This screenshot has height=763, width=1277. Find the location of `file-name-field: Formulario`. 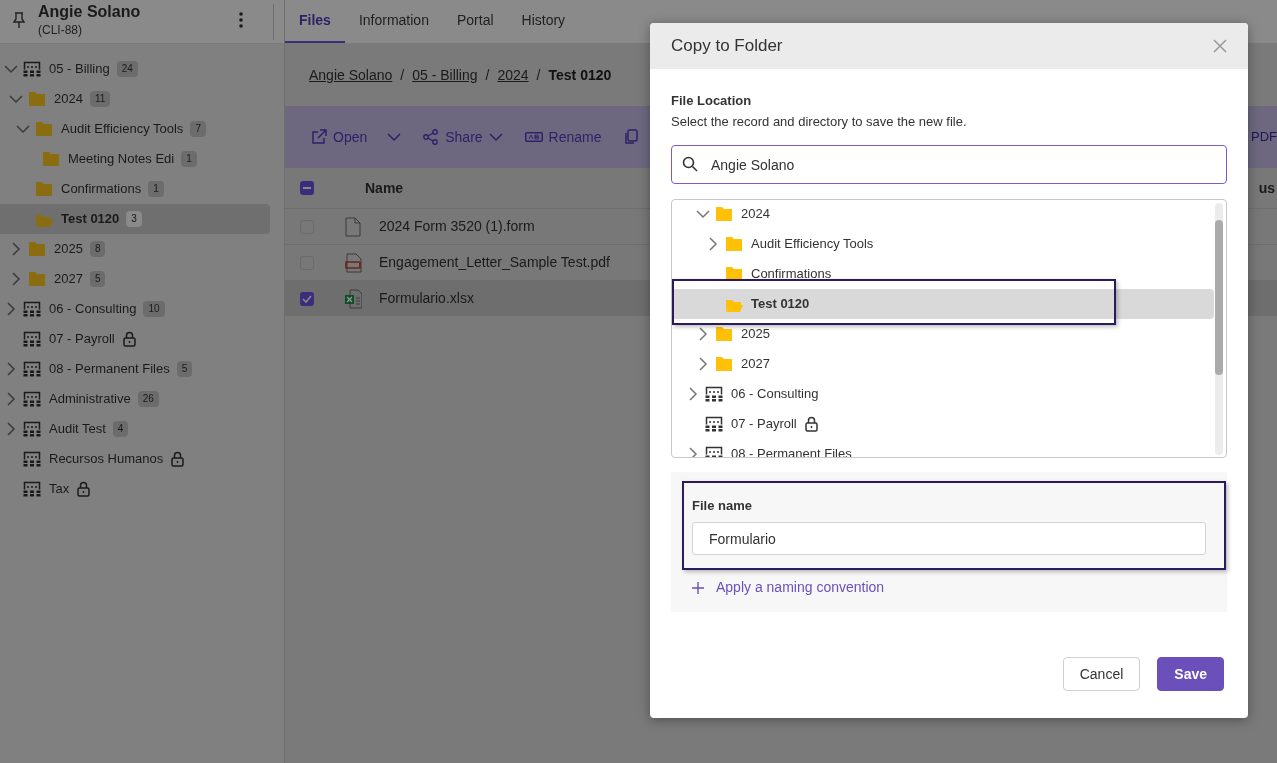

file-name-field: Formulario is located at coordinates (949, 538).